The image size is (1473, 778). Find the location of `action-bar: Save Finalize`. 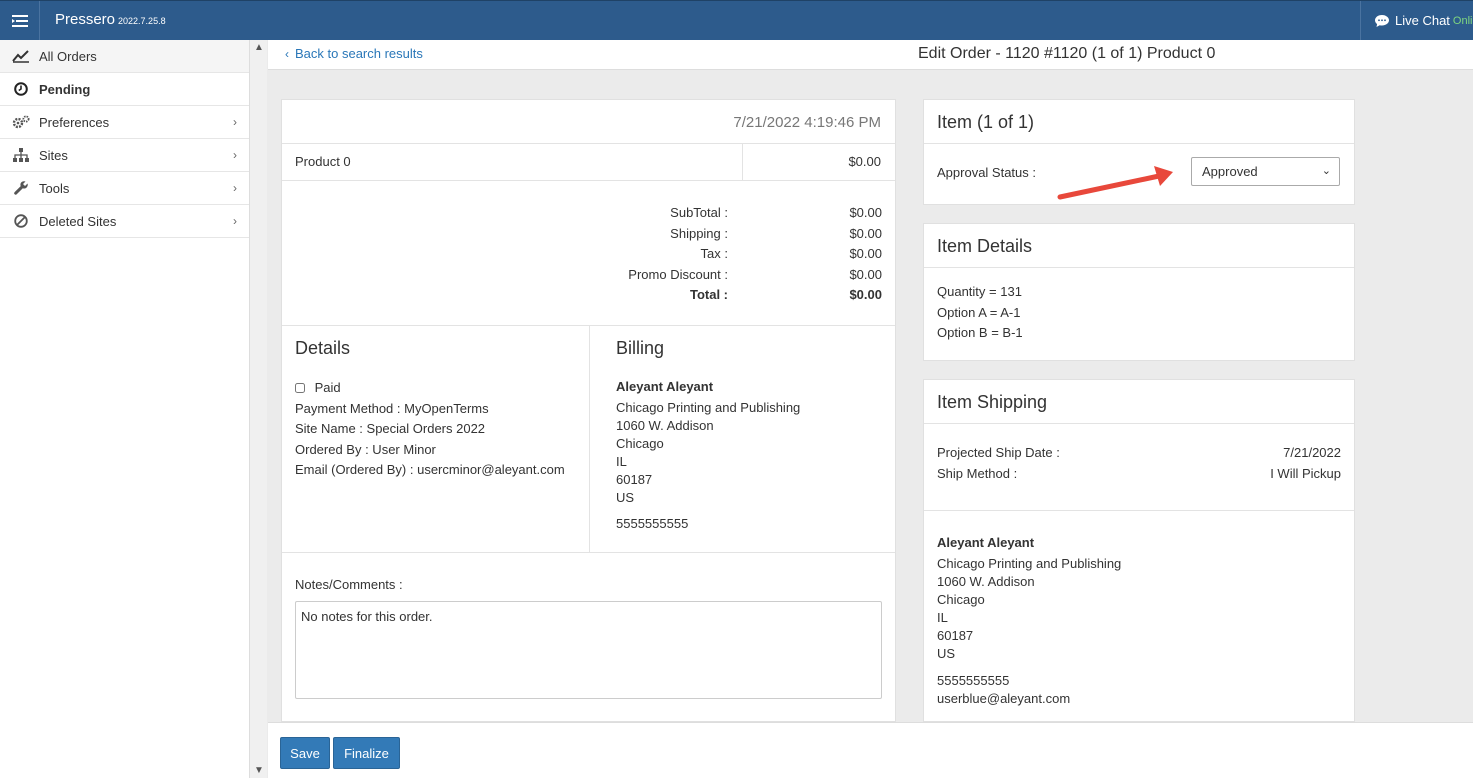

action-bar: Save Finalize is located at coordinates (870, 750).